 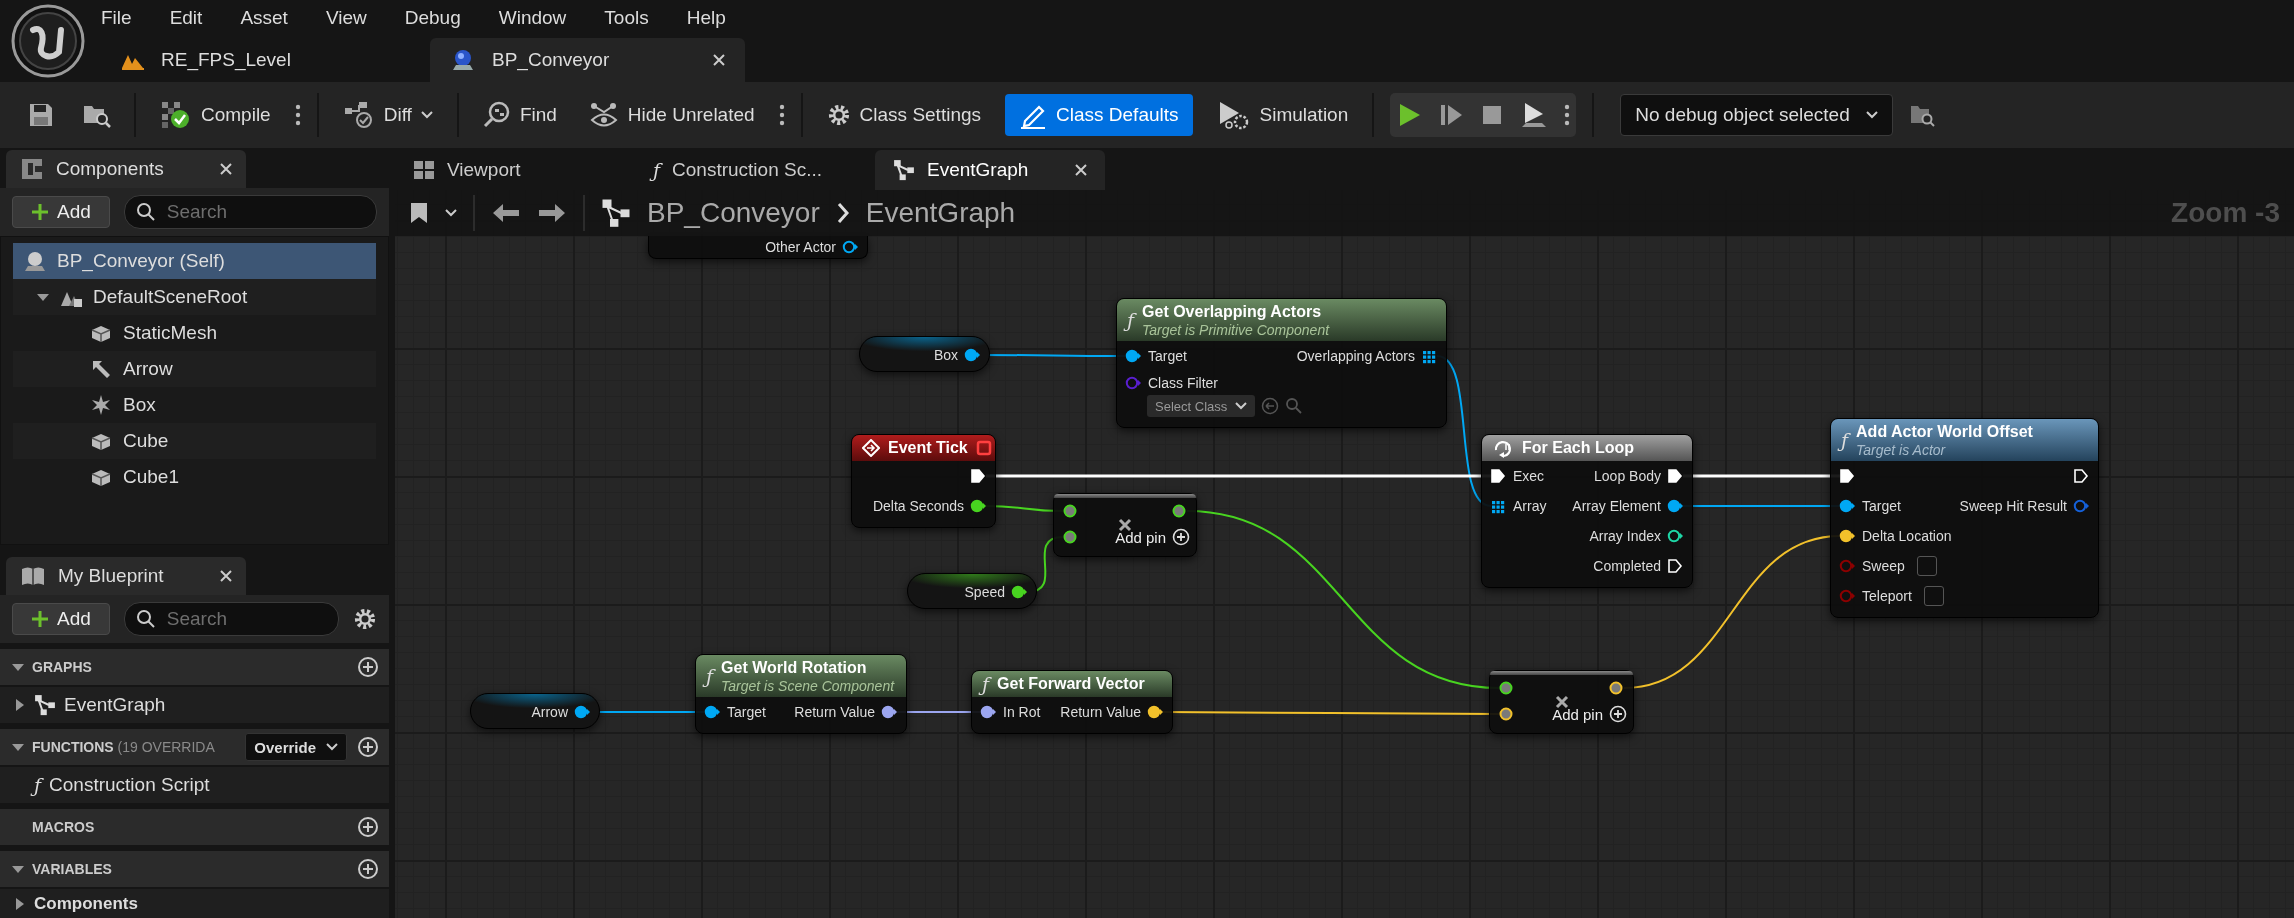 What do you see at coordinates (346, 18) in the screenshot?
I see `menu-item: View` at bounding box center [346, 18].